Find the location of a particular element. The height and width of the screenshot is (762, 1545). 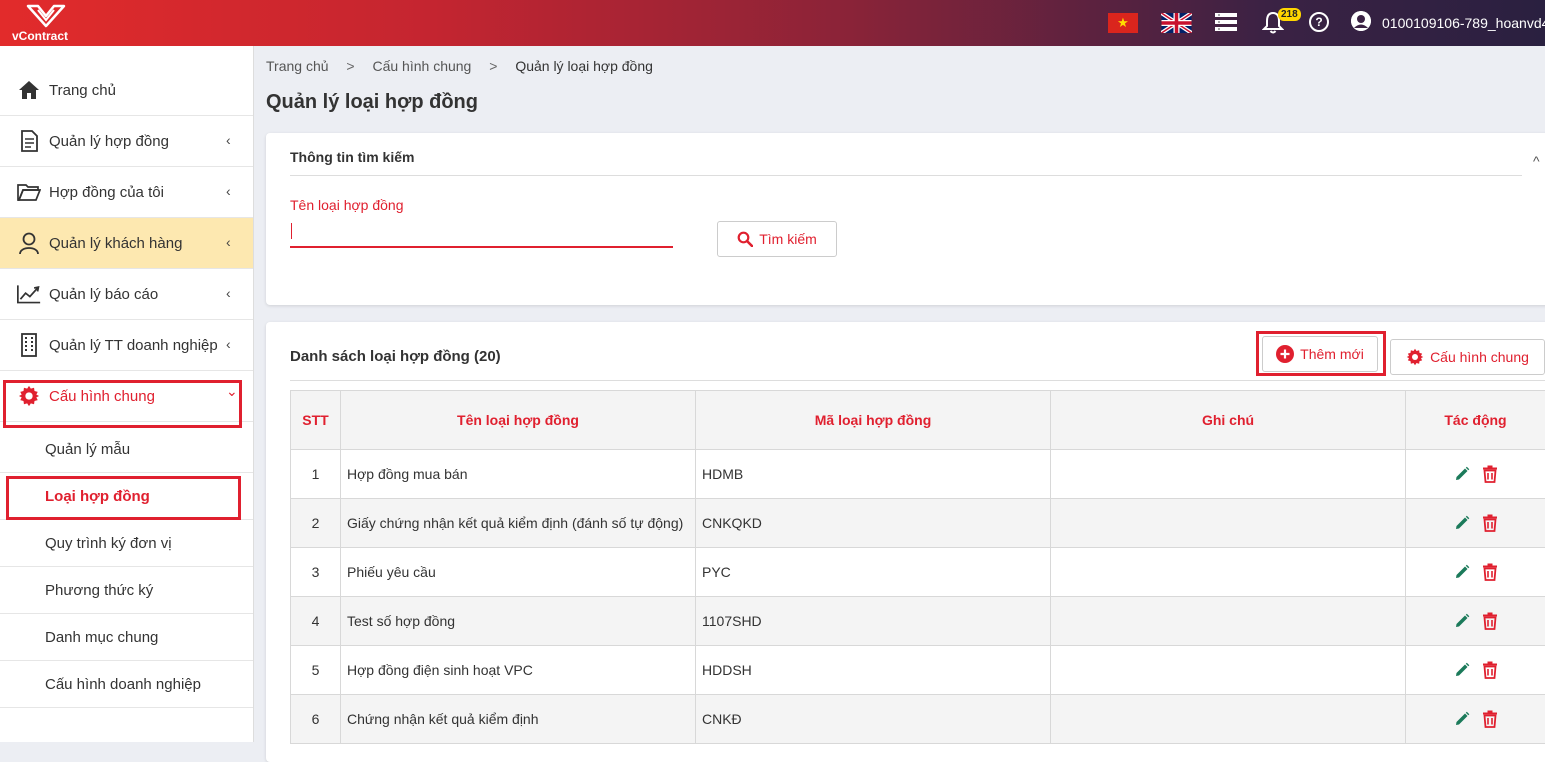

table-row: 6Chứng nhận kết quả kiểm địnhCNKĐ is located at coordinates (918, 719).